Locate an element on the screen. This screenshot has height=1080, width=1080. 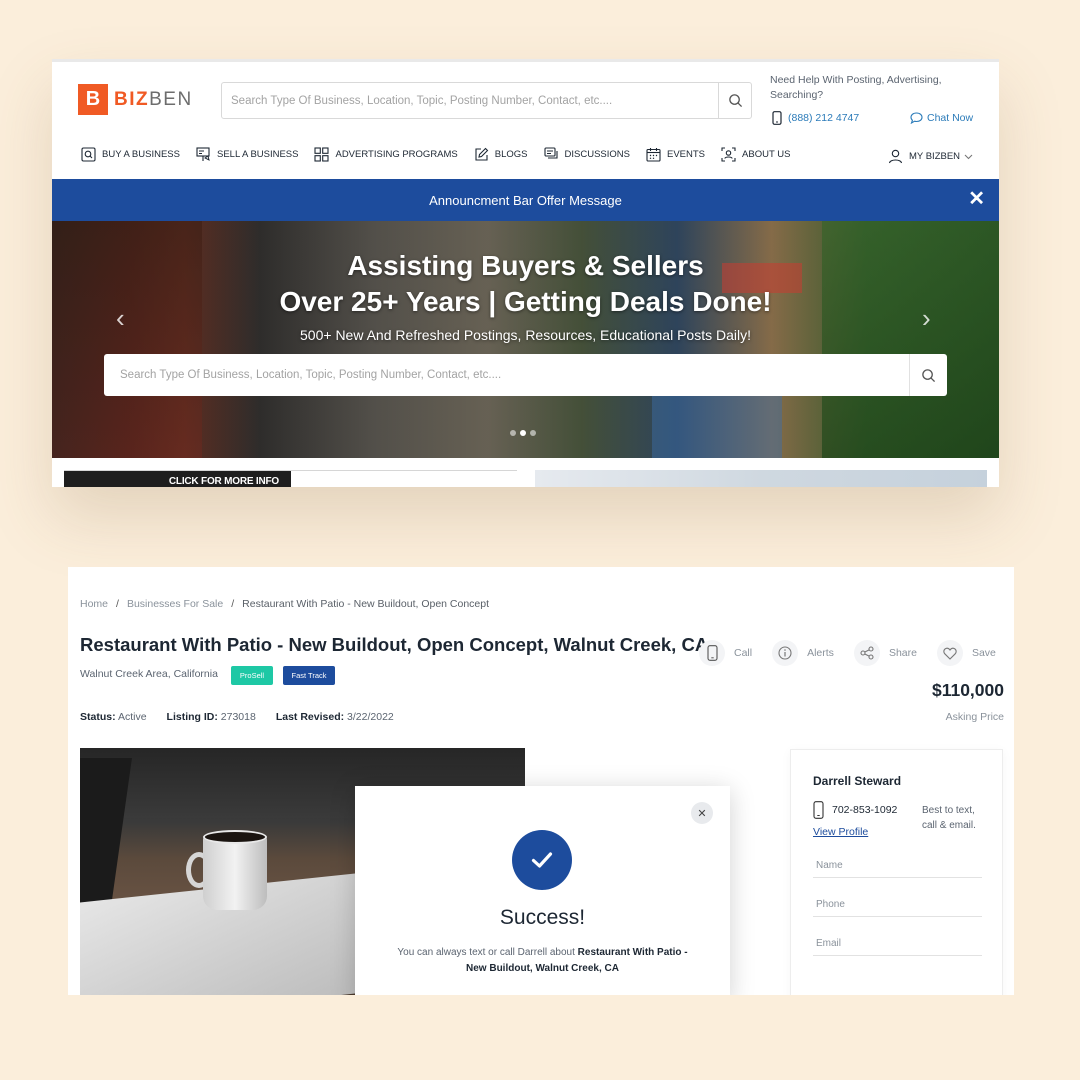
alerts-button: Alerts is located at coordinates (803, 653).